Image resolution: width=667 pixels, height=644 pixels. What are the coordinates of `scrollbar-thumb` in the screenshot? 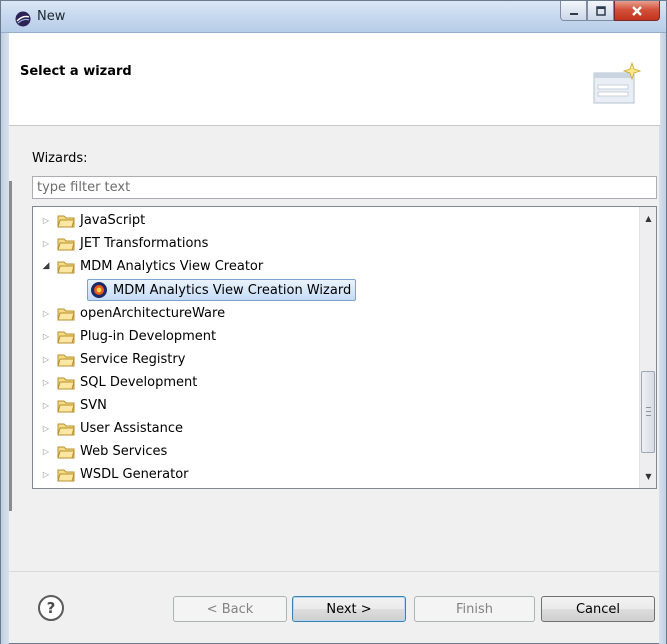 It's located at (648, 412).